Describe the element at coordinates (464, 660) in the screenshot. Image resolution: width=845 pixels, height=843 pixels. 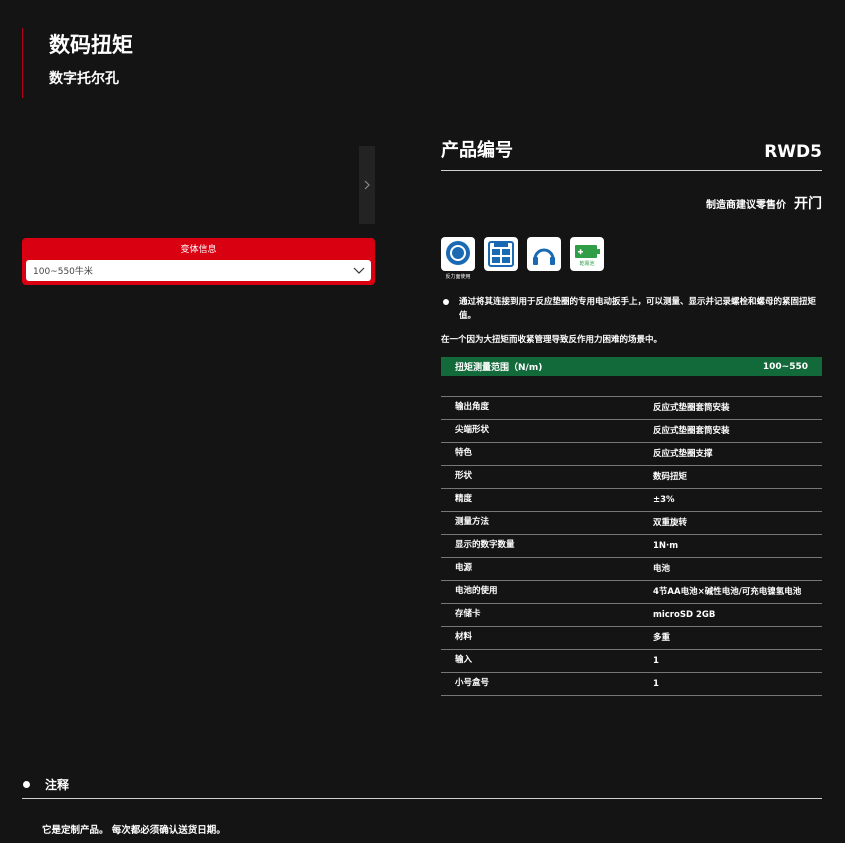
I see `spec-key: 输入` at that location.